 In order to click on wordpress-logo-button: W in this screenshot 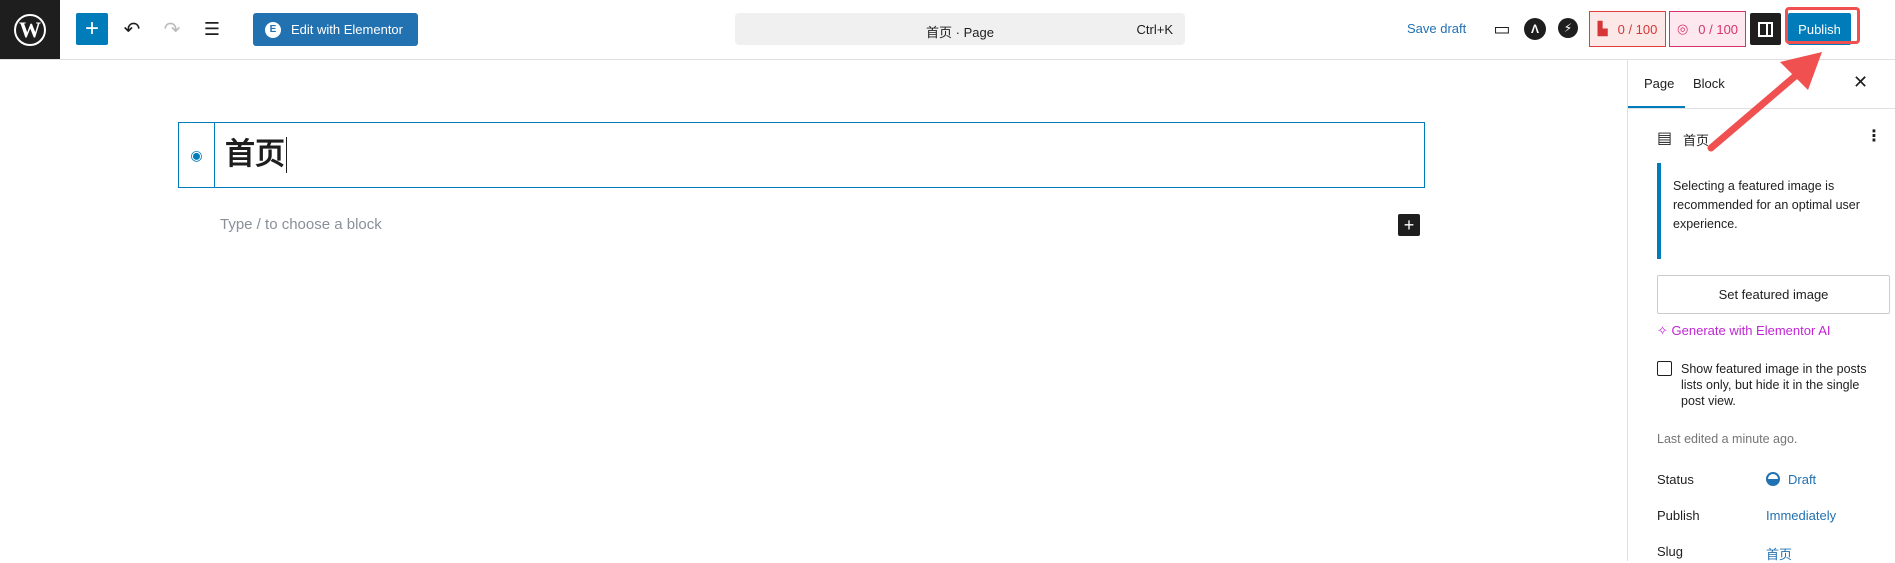, I will do `click(30, 29)`.